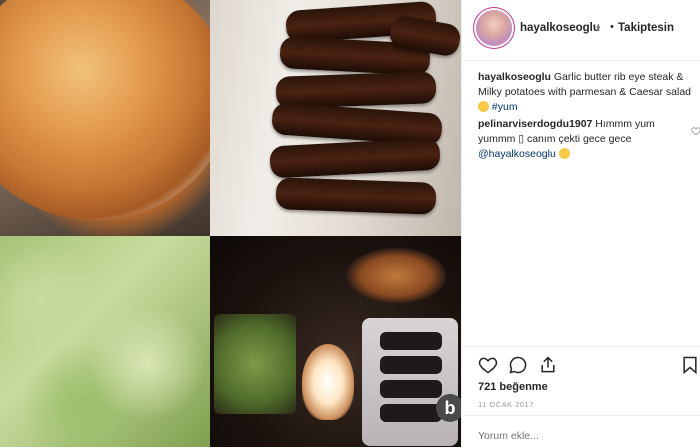 The image size is (700, 448). Describe the element at coordinates (517, 154) in the screenshot. I see `comment-mention: @hayalkoseoglu` at that location.